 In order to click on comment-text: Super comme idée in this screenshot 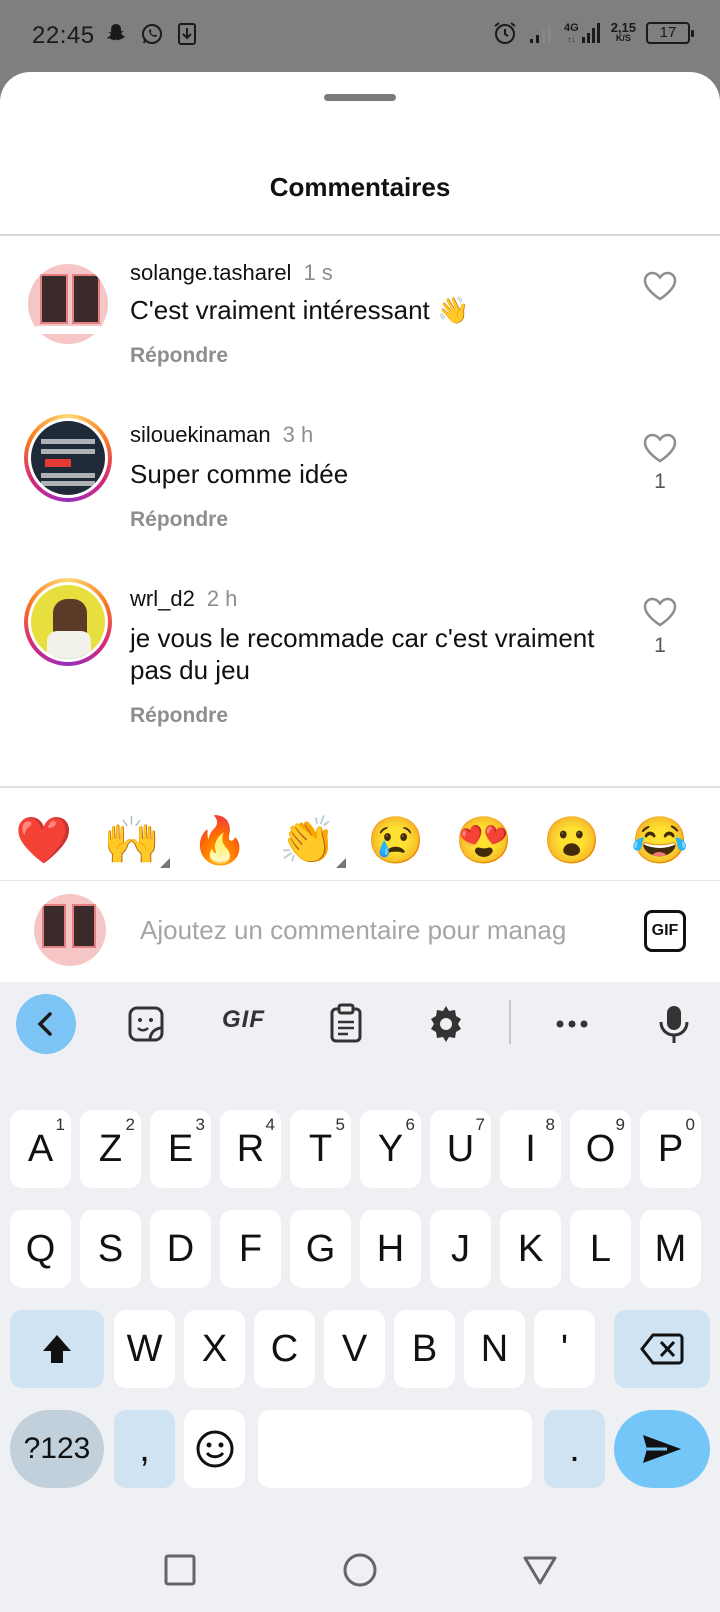, I will do `click(239, 474)`.